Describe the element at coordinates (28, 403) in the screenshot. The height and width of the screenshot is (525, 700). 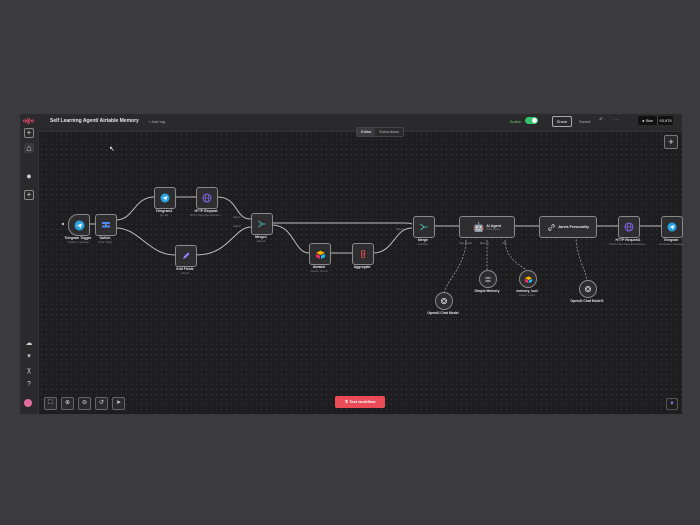
I see `avatar` at that location.